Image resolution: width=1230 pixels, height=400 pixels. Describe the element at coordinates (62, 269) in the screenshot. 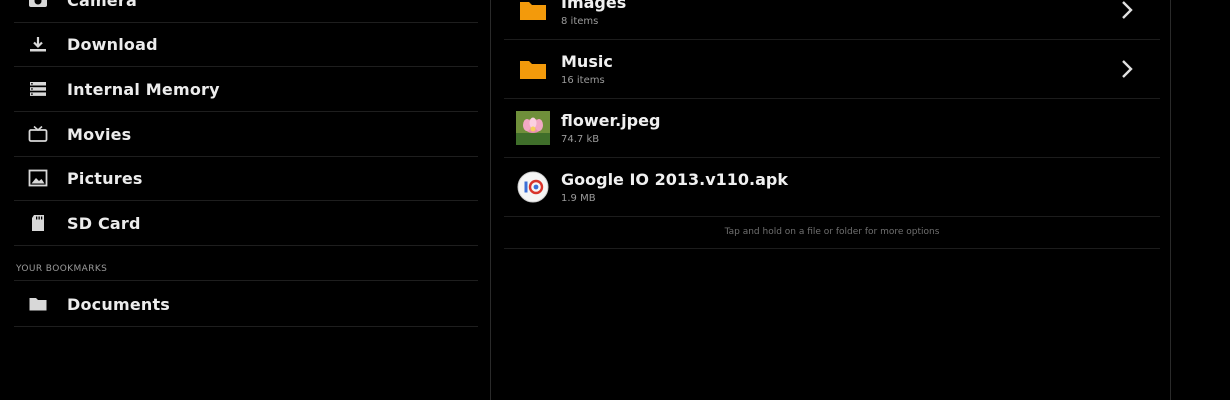

I see `bookmarks-section-header: YOUR BOOKMARKS` at that location.